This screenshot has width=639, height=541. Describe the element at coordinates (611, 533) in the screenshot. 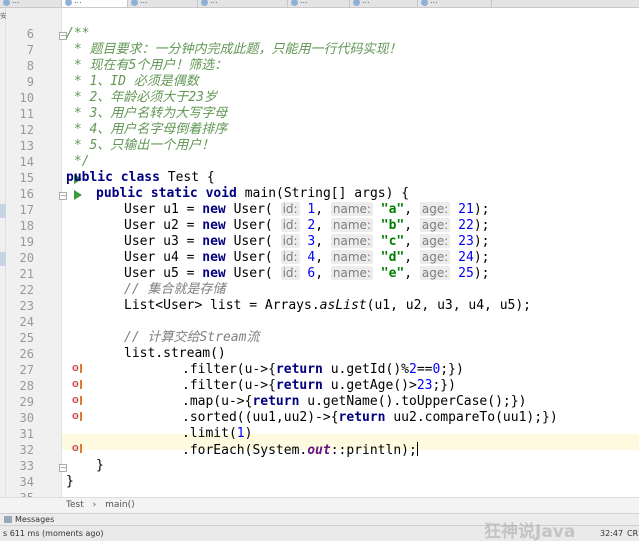

I see `caret-position: 32:47` at that location.